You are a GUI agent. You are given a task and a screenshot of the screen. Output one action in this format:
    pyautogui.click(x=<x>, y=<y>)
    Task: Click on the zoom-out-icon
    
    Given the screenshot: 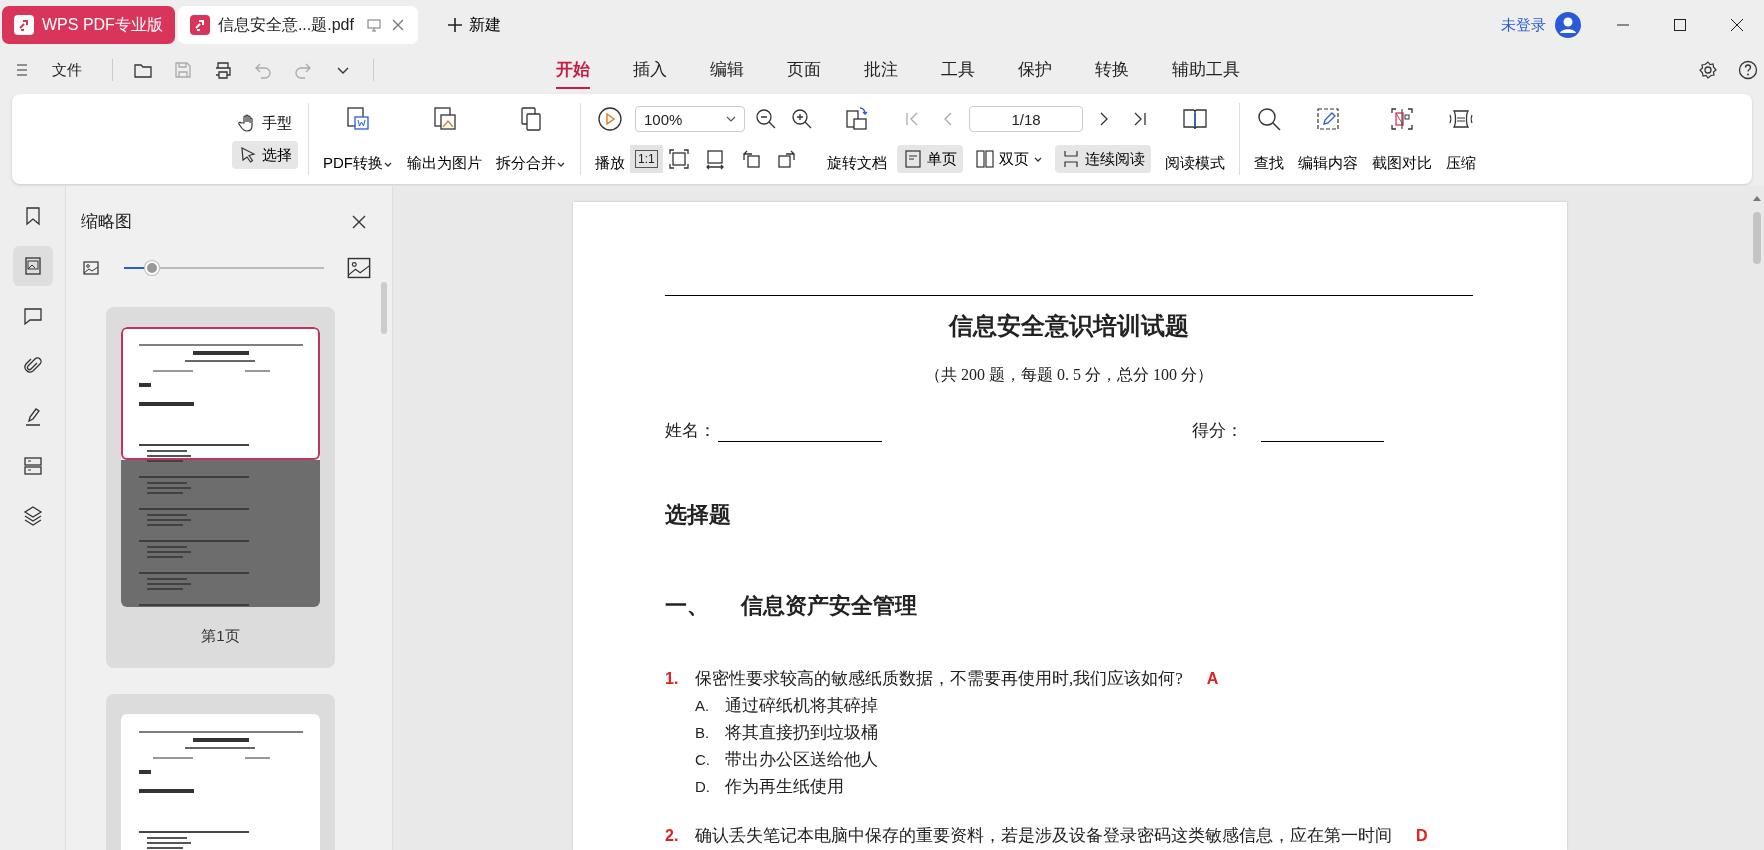 What is the action you would take?
    pyautogui.click(x=766, y=119)
    